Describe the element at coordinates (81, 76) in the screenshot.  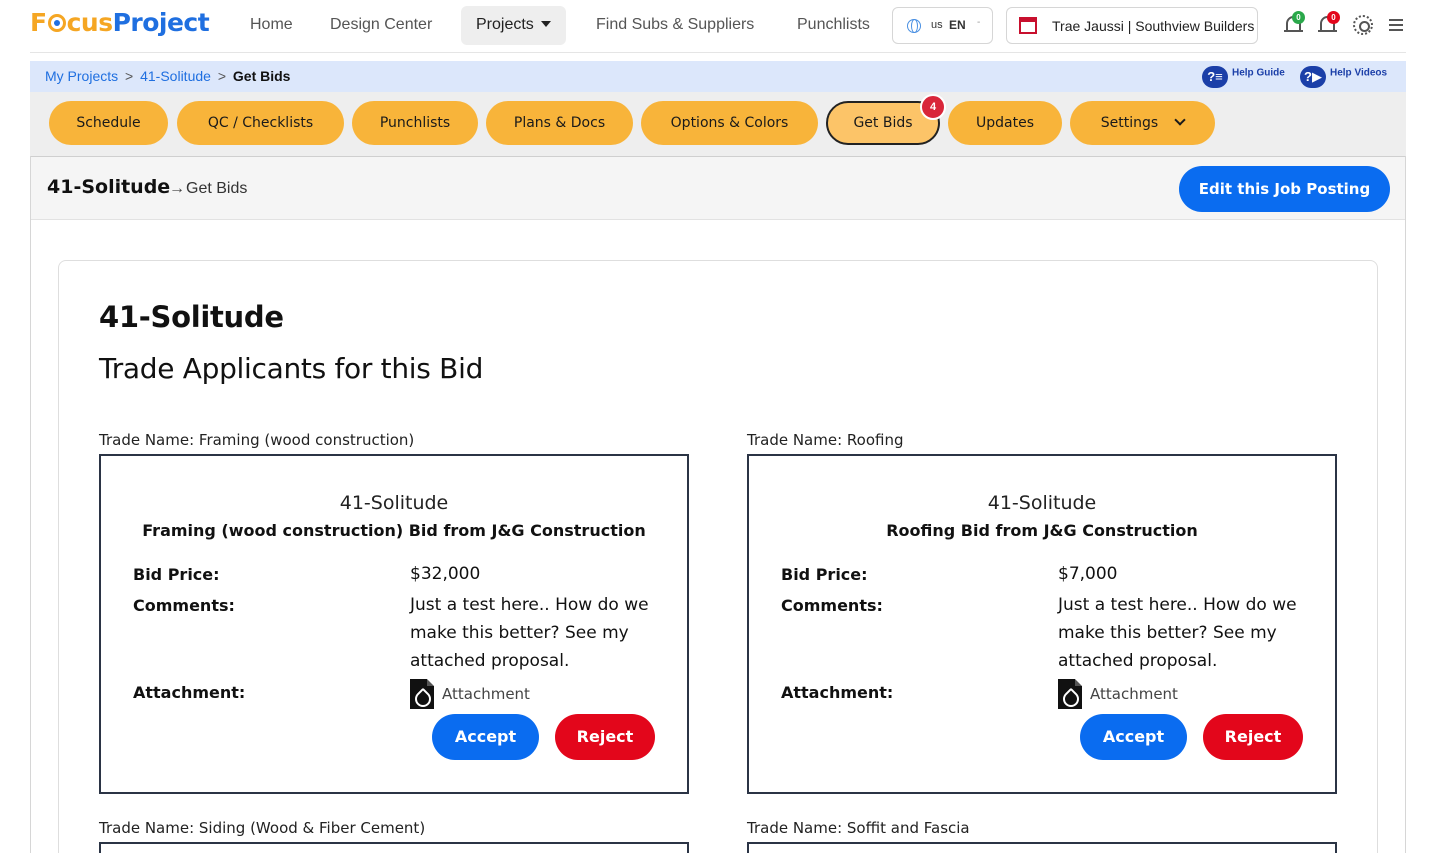
I see `breadcrumb-my-projects: My Projects` at that location.